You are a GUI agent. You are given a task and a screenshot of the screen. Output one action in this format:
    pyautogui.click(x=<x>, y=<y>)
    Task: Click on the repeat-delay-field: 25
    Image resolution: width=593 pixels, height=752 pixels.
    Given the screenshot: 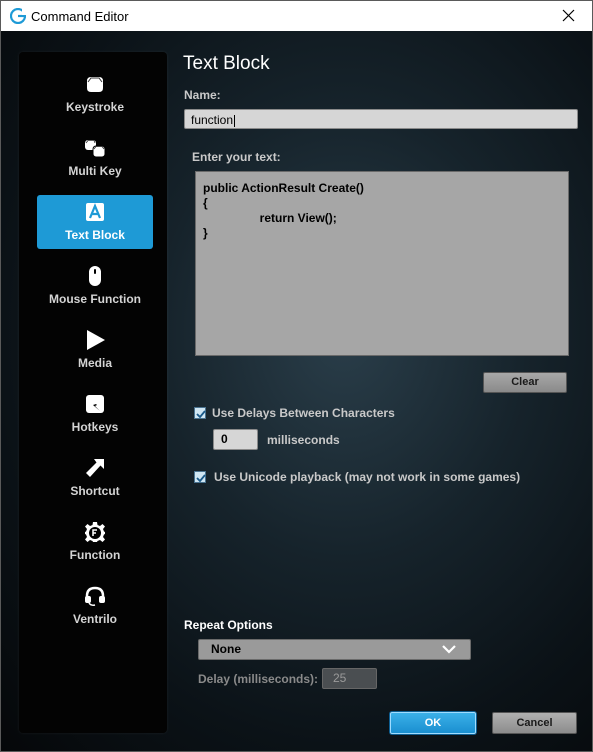 What is the action you would take?
    pyautogui.click(x=349, y=678)
    